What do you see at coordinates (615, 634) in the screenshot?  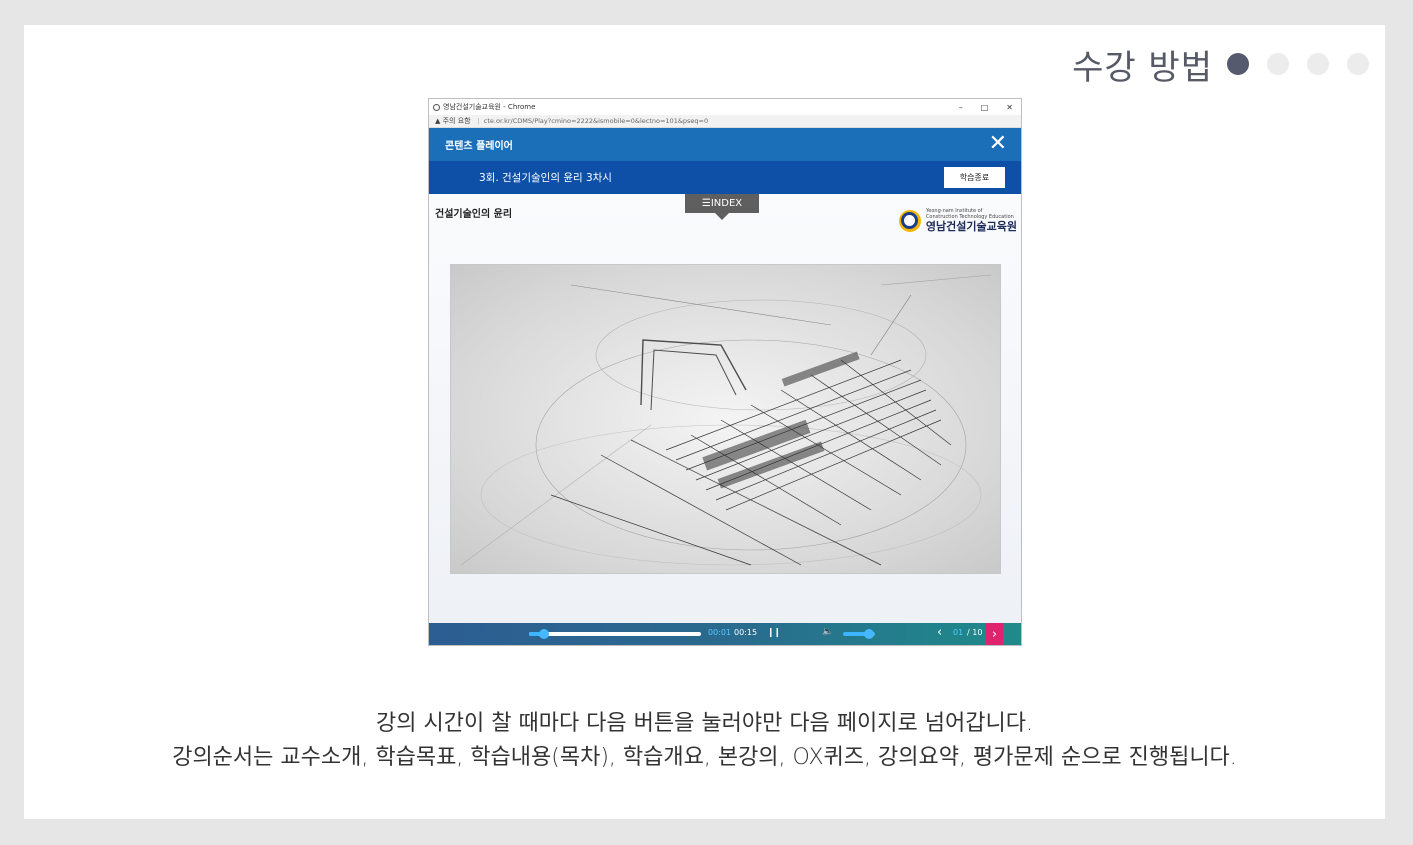 I see `progress-bar` at bounding box center [615, 634].